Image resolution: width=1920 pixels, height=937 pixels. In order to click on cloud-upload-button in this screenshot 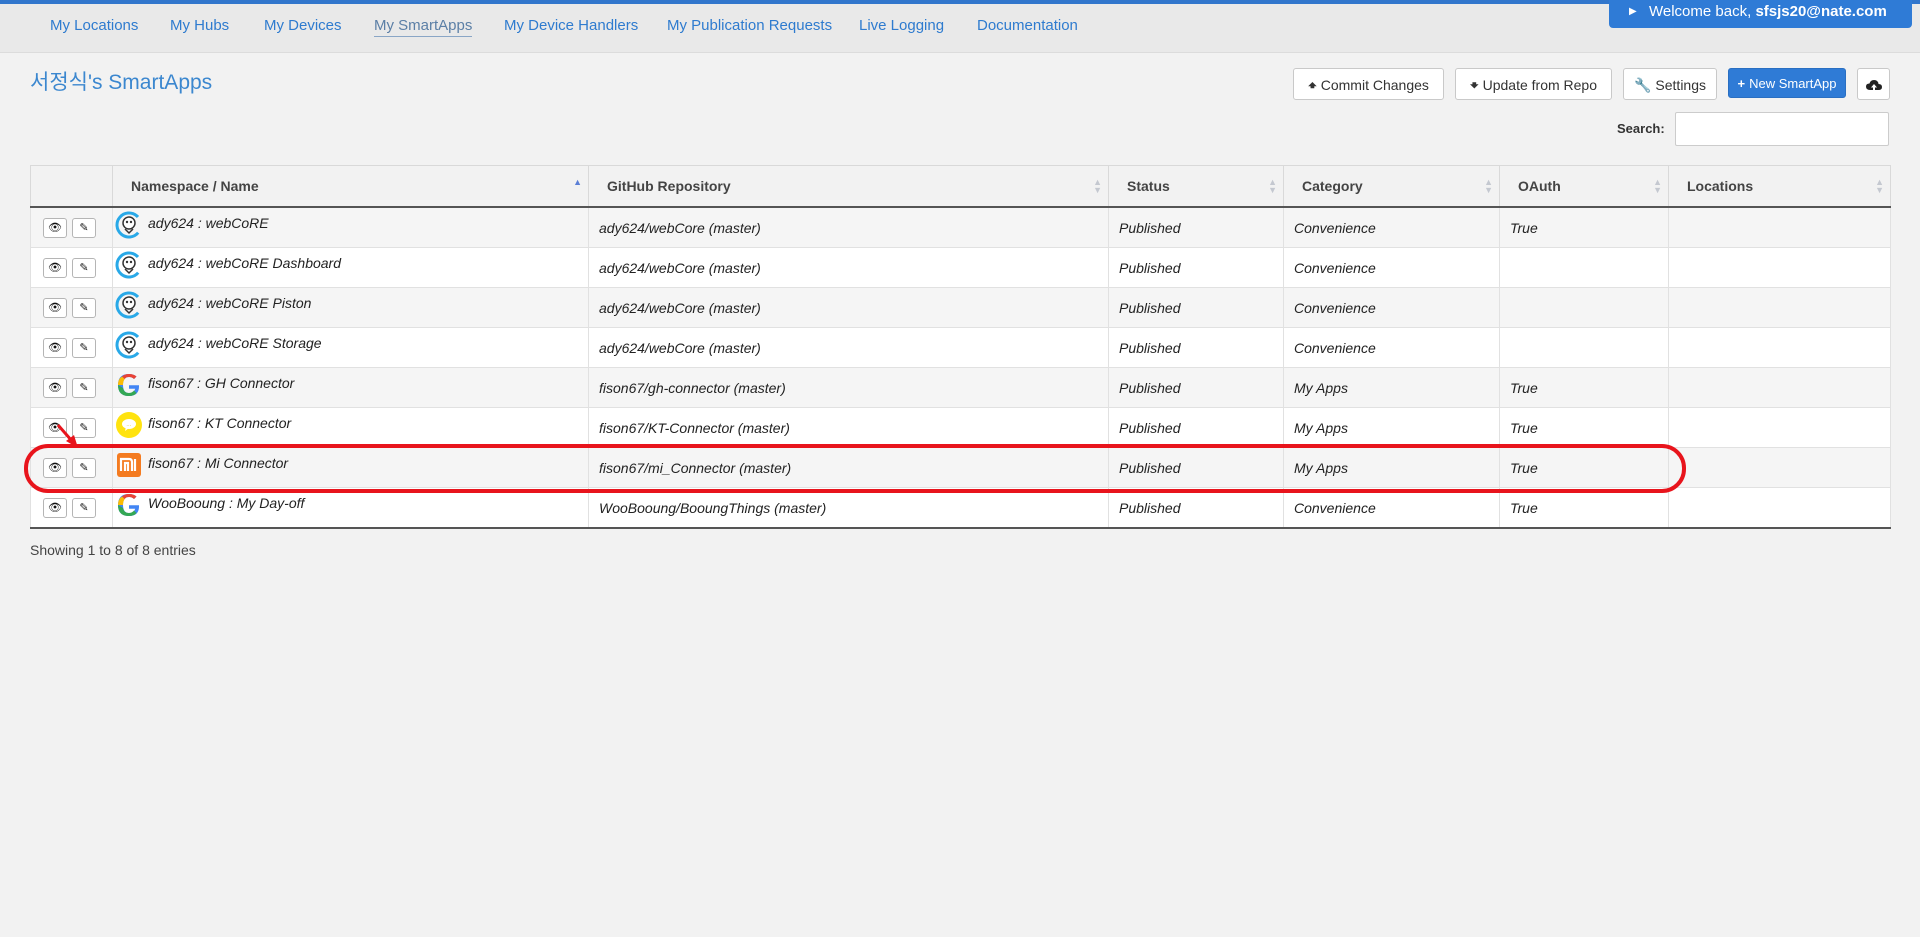, I will do `click(1873, 84)`.